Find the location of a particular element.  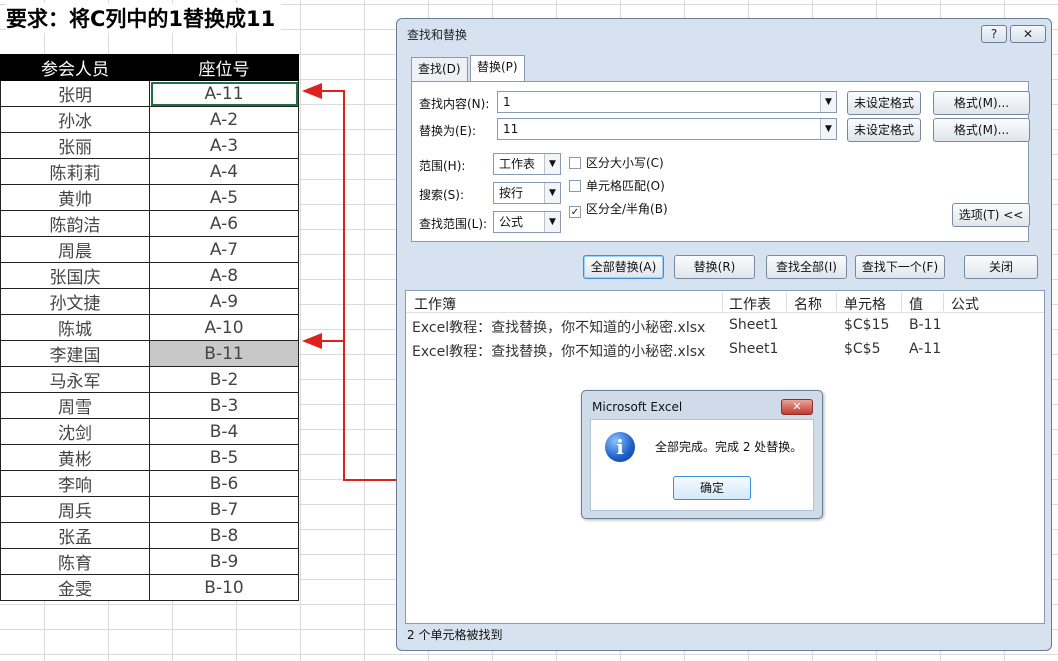

seat-cell: B-9 is located at coordinates (224, 561).